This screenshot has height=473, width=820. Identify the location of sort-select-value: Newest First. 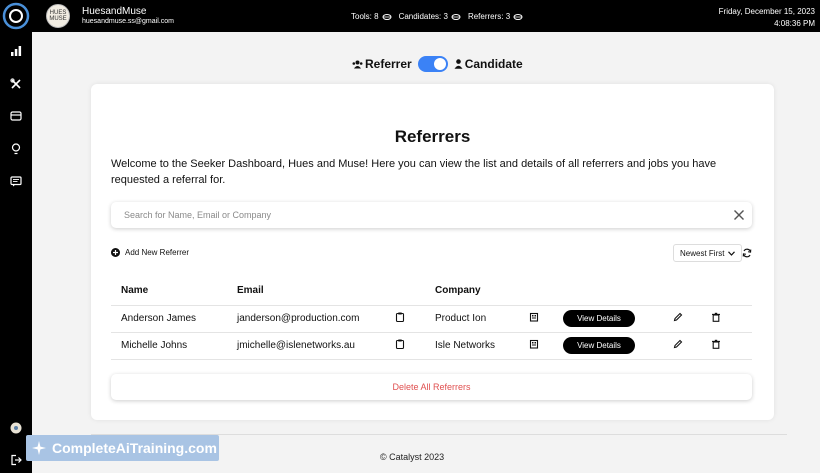
(702, 253).